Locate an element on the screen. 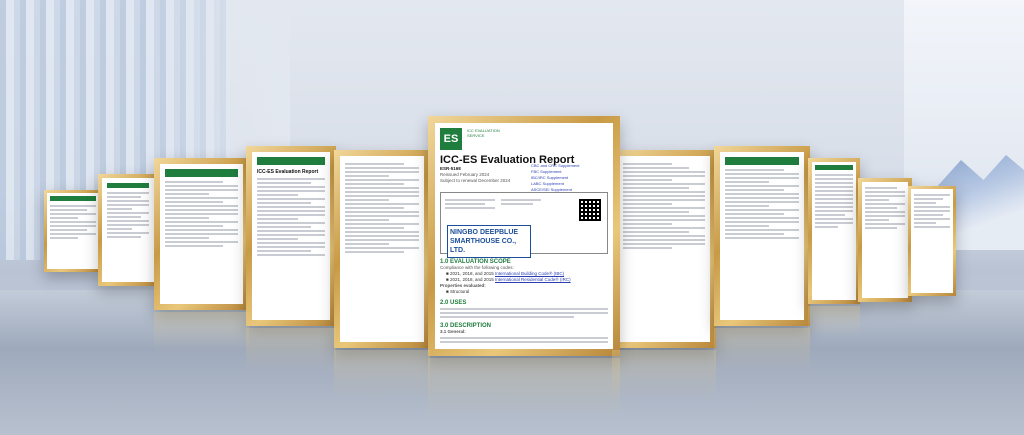  report-header-table: NINGBO DEEPBLUE SMARTHOUSE CO., LTD. is located at coordinates (524, 225).